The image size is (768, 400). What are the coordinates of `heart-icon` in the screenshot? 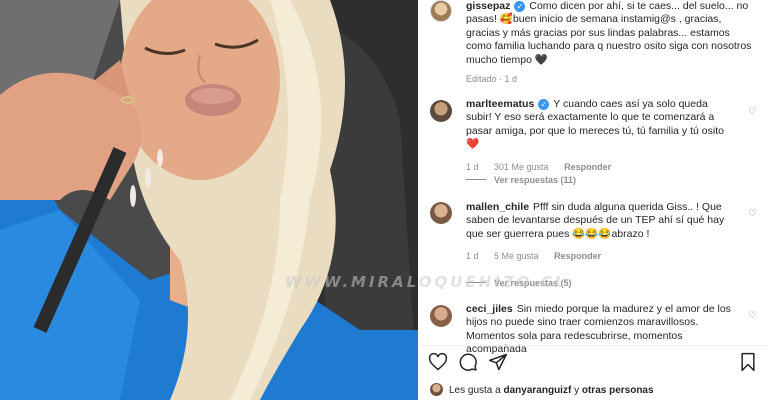 It's located at (438, 362).